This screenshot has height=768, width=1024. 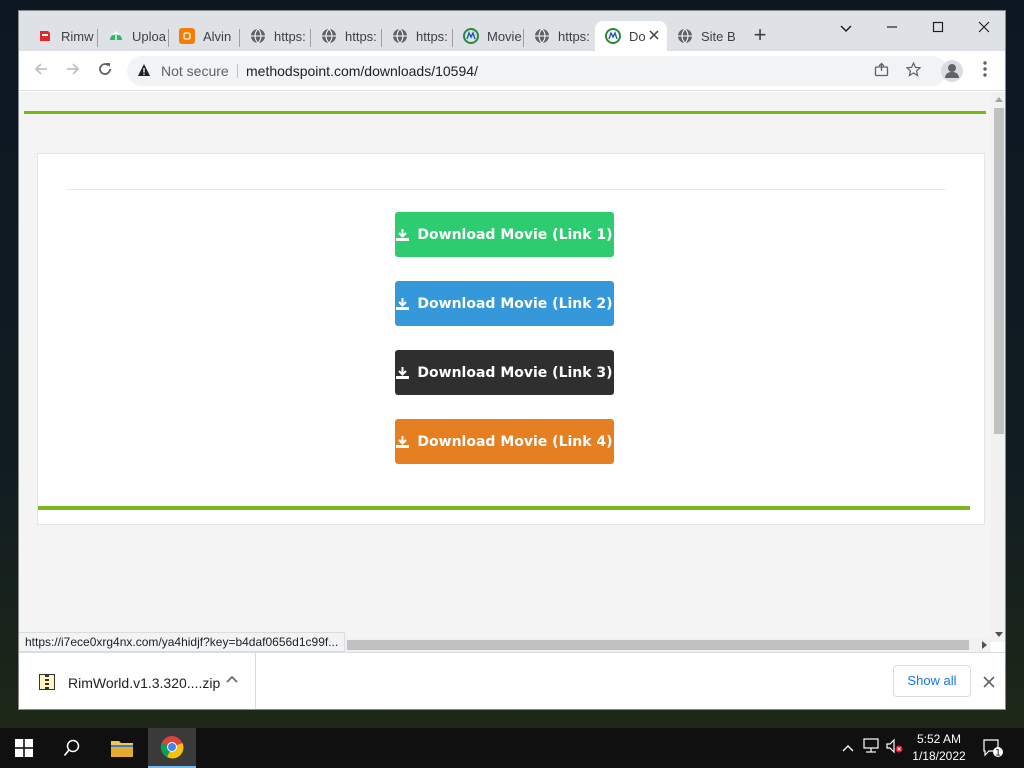 What do you see at coordinates (149, 36) in the screenshot?
I see `tab-title: Uploa` at bounding box center [149, 36].